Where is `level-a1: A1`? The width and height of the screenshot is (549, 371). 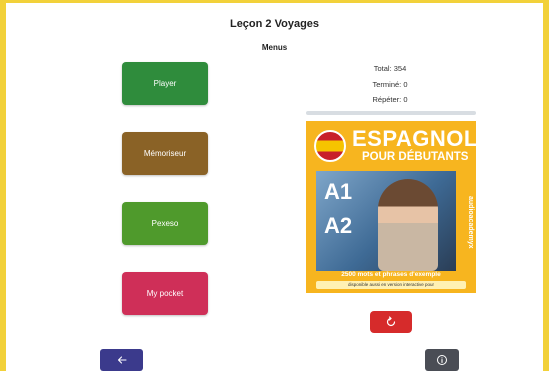 level-a1: A1 is located at coordinates (338, 191).